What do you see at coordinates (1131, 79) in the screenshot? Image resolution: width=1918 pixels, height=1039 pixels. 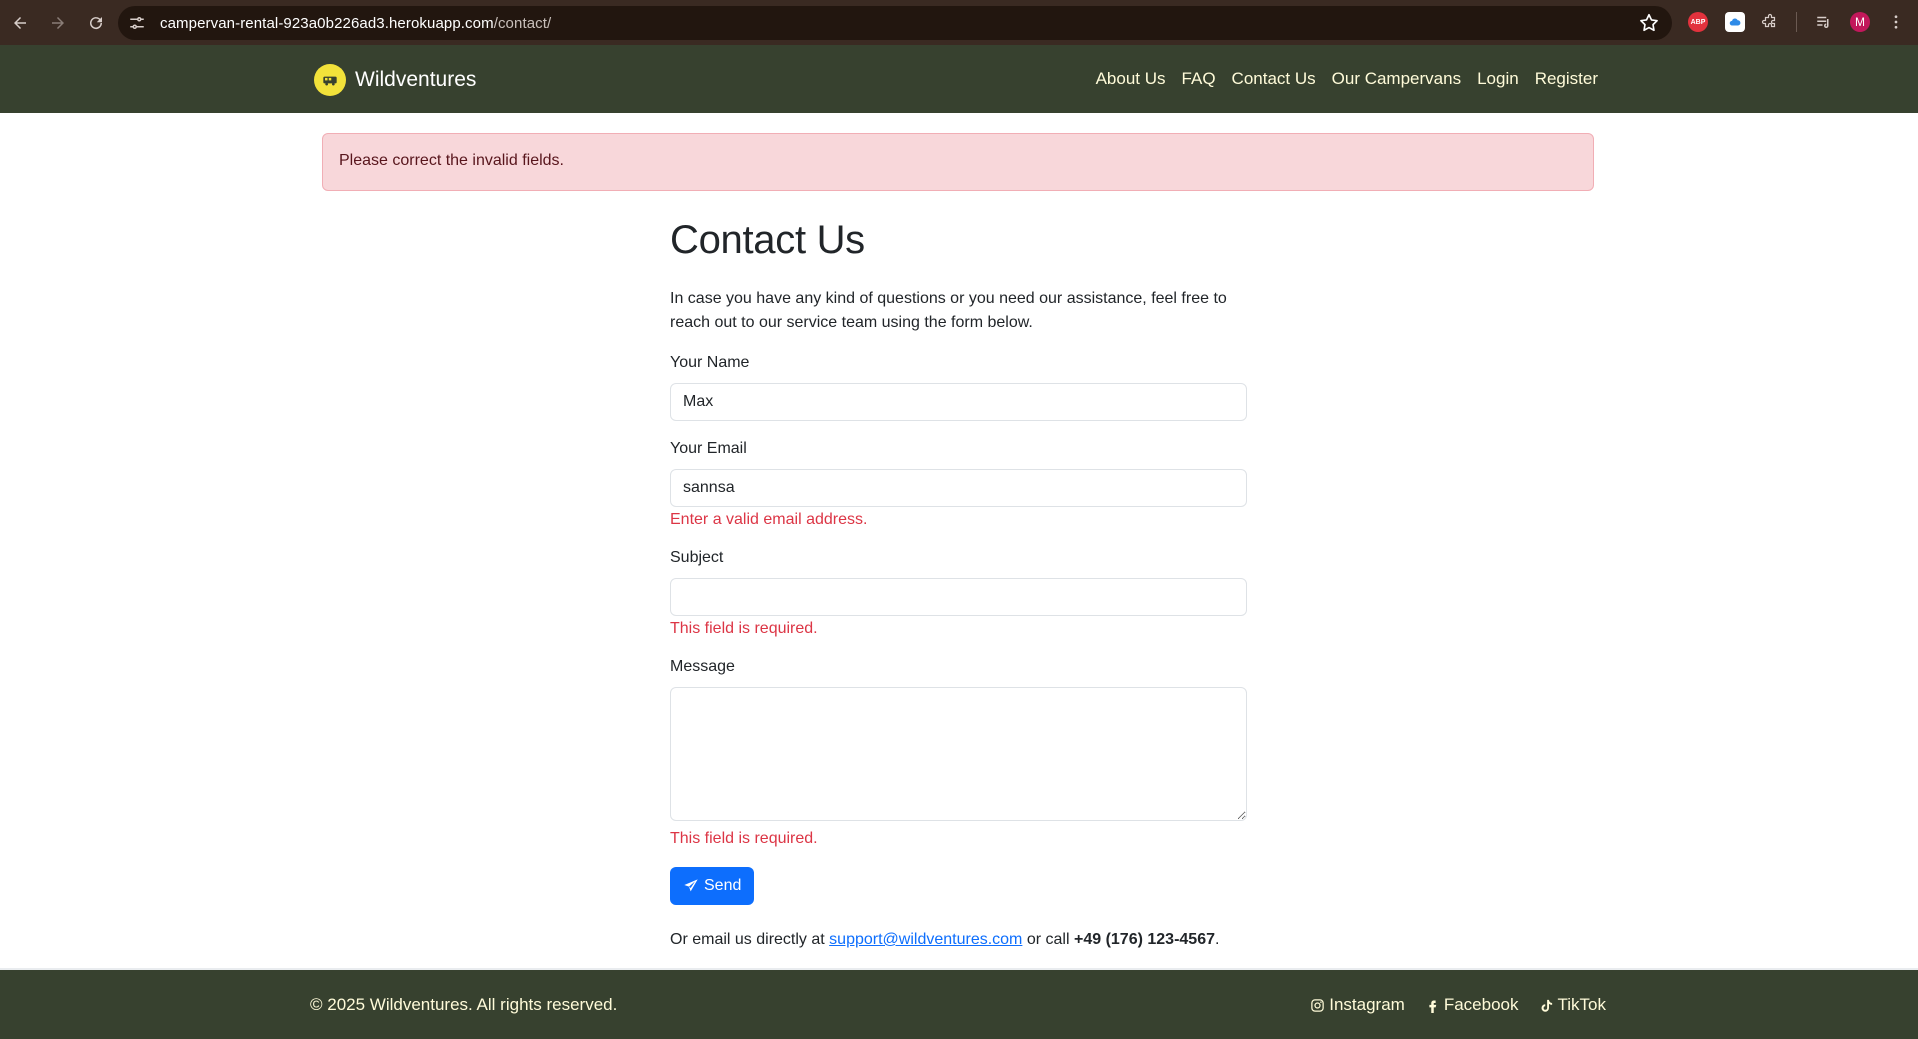 I see `nav-about-us: About Us` at bounding box center [1131, 79].